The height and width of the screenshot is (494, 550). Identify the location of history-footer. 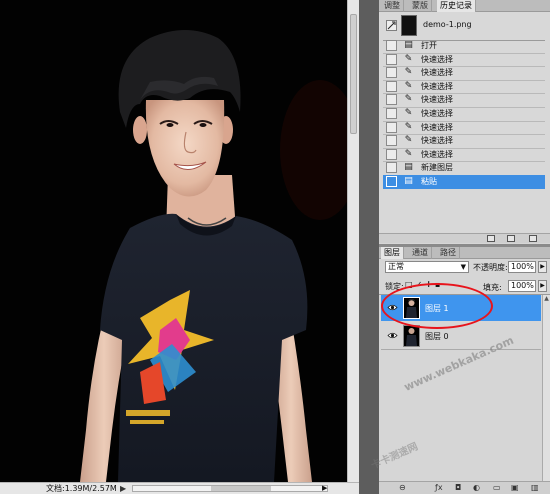
(464, 238).